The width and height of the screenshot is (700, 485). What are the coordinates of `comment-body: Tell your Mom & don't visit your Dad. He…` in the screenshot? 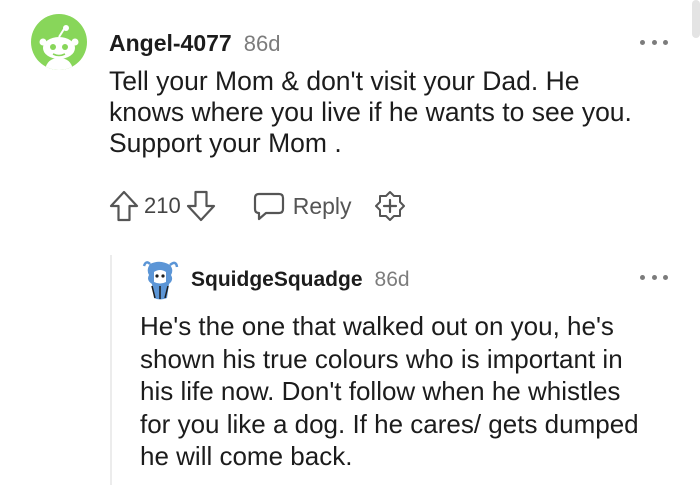 It's located at (370, 112).